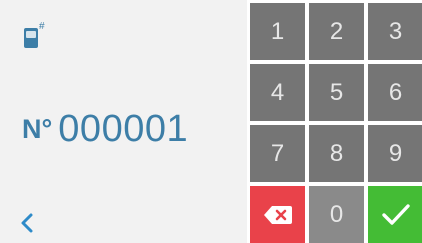  I want to click on delete-button, so click(277, 214).